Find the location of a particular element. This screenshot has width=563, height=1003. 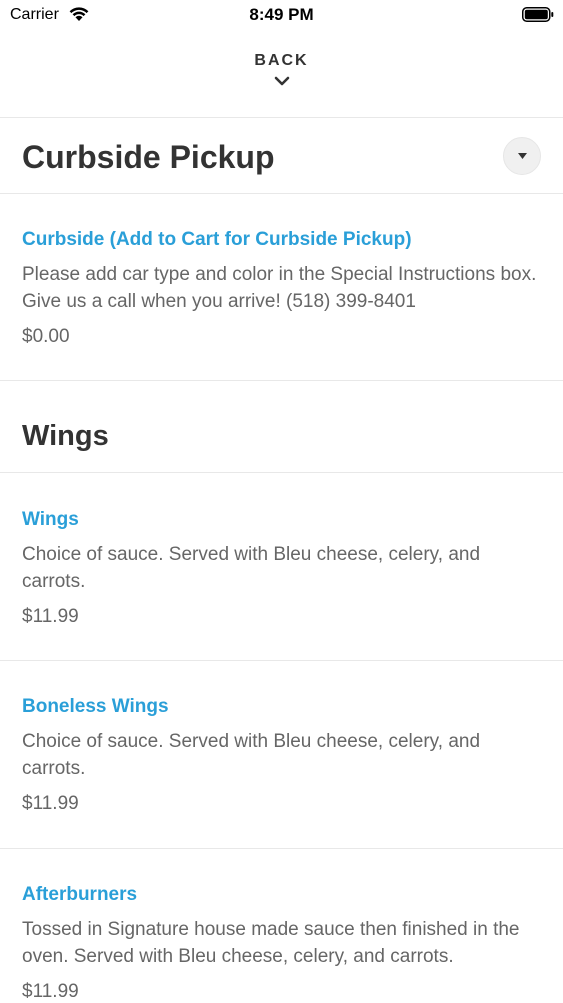

section-title: Wings is located at coordinates (65, 436).